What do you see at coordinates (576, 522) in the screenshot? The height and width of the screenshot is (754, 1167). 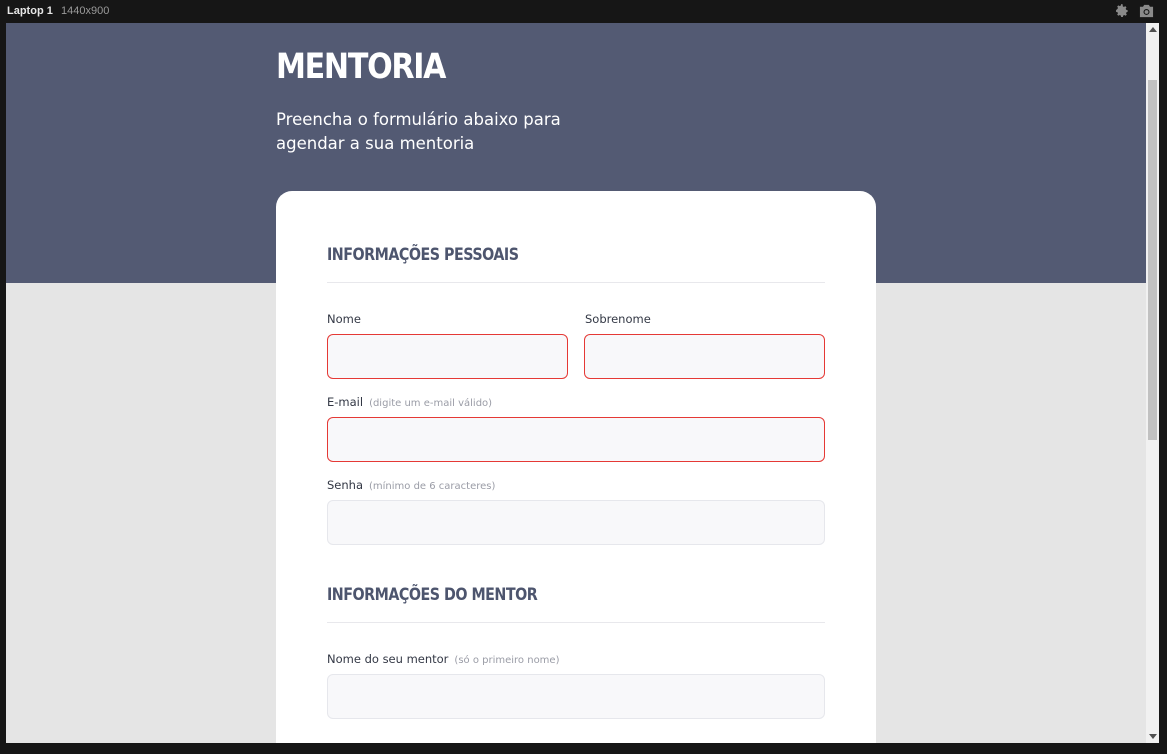 I see `password-input` at bounding box center [576, 522].